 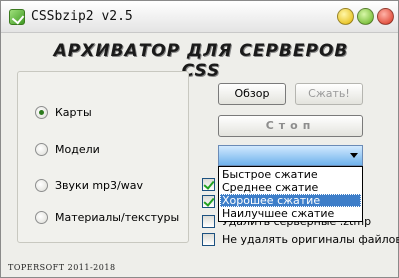 What do you see at coordinates (17, 17) in the screenshot?
I see `app-logo-icon` at bounding box center [17, 17].